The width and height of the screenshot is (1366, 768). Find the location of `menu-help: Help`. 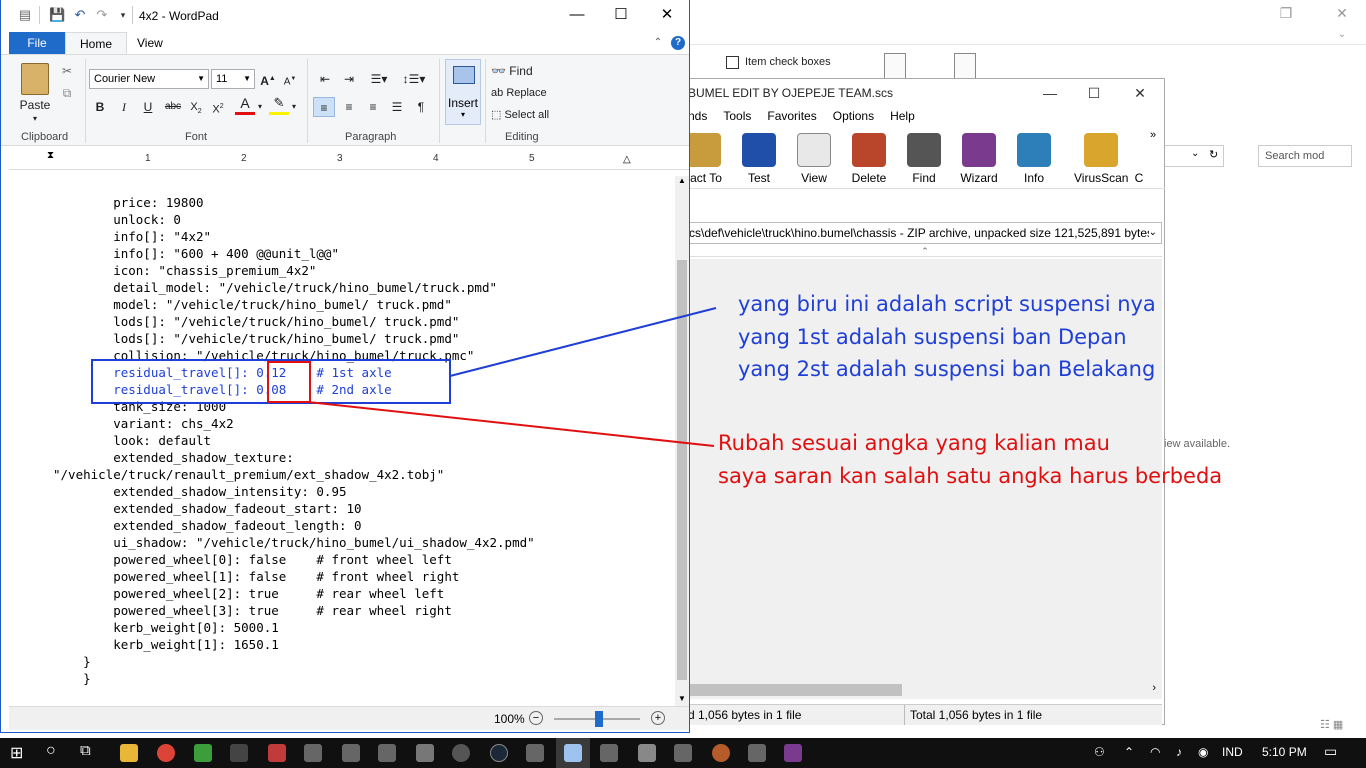

menu-help: Help is located at coordinates (902, 118).